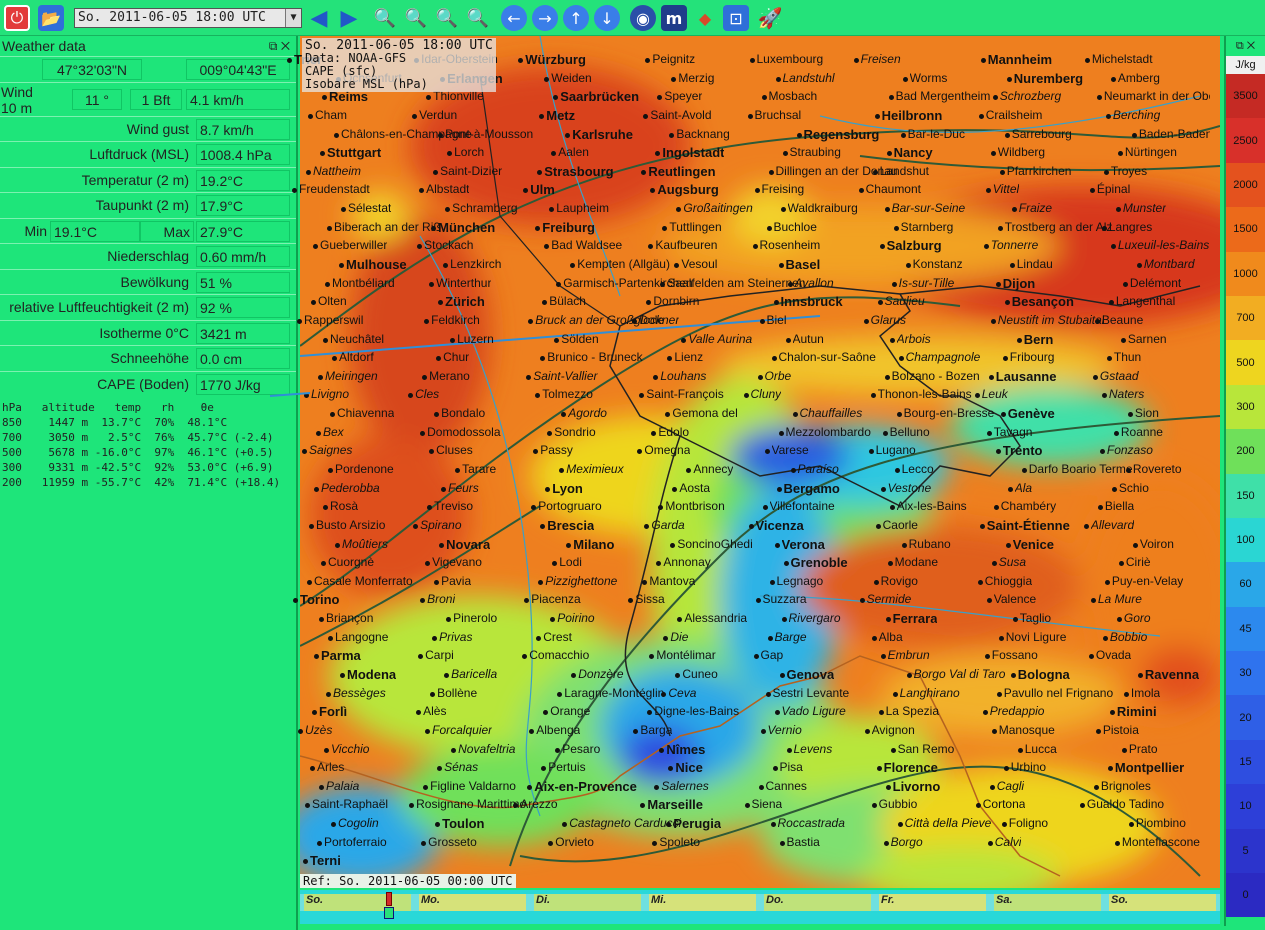  Describe the element at coordinates (904, 170) in the screenshot. I see `city-label: Landshut` at that location.